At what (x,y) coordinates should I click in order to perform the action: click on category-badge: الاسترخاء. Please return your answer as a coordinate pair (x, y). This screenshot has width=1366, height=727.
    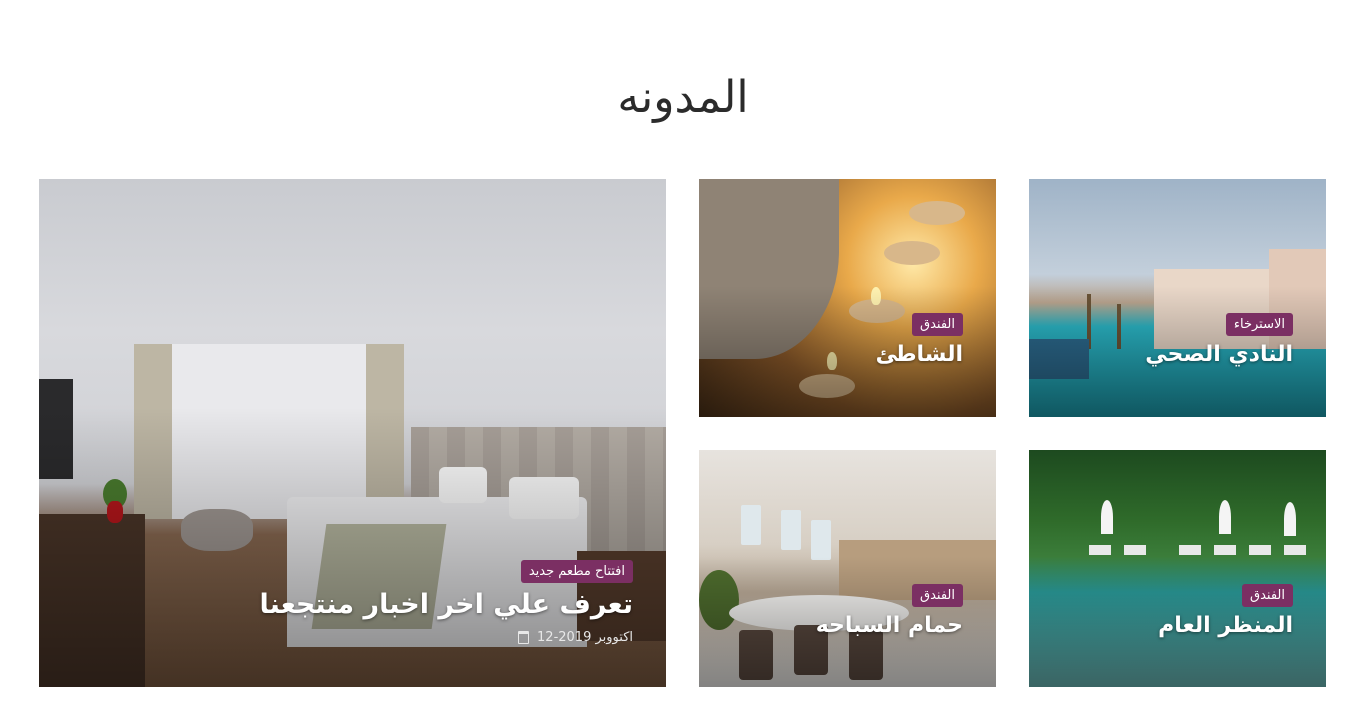
    Looking at the image, I should click on (1259, 324).